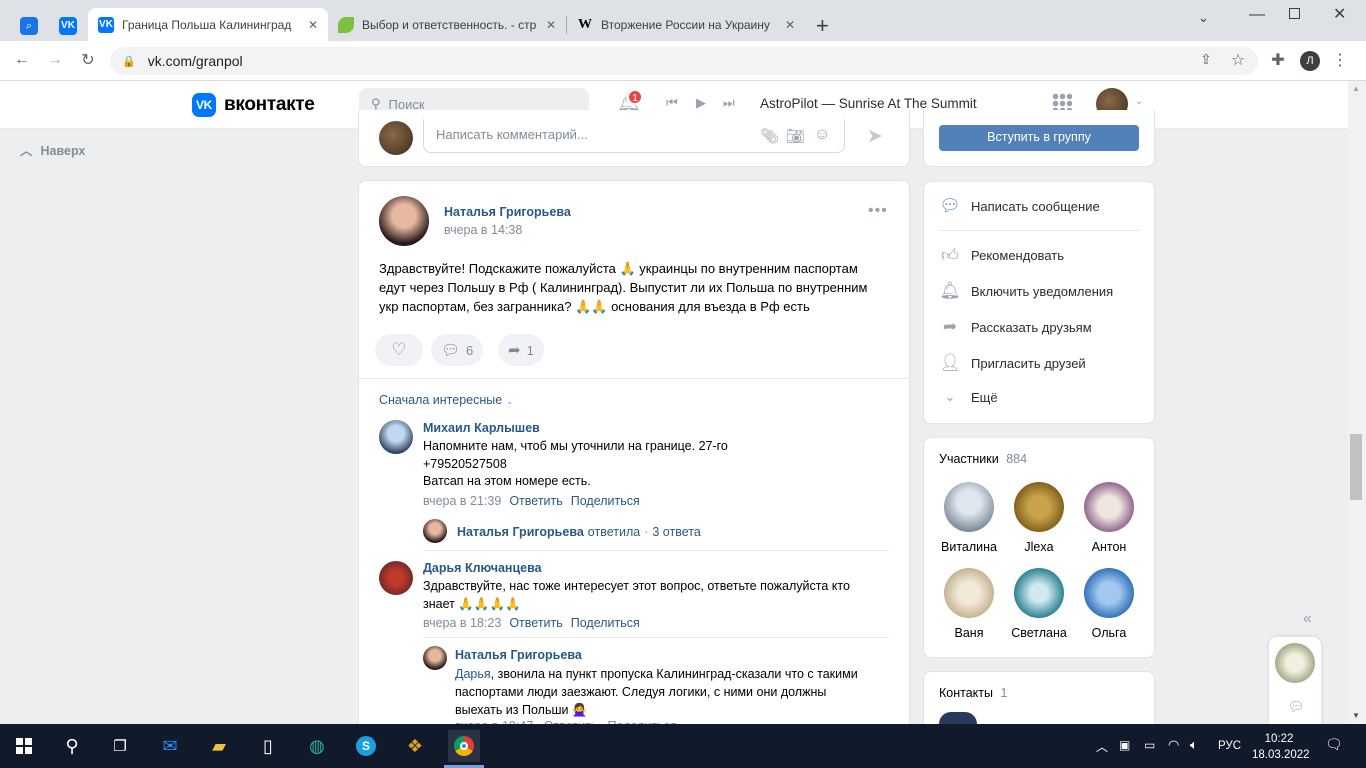  What do you see at coordinates (52, 149) in the screenshot?
I see `back-to-top-link: ︿ Наверх` at bounding box center [52, 149].